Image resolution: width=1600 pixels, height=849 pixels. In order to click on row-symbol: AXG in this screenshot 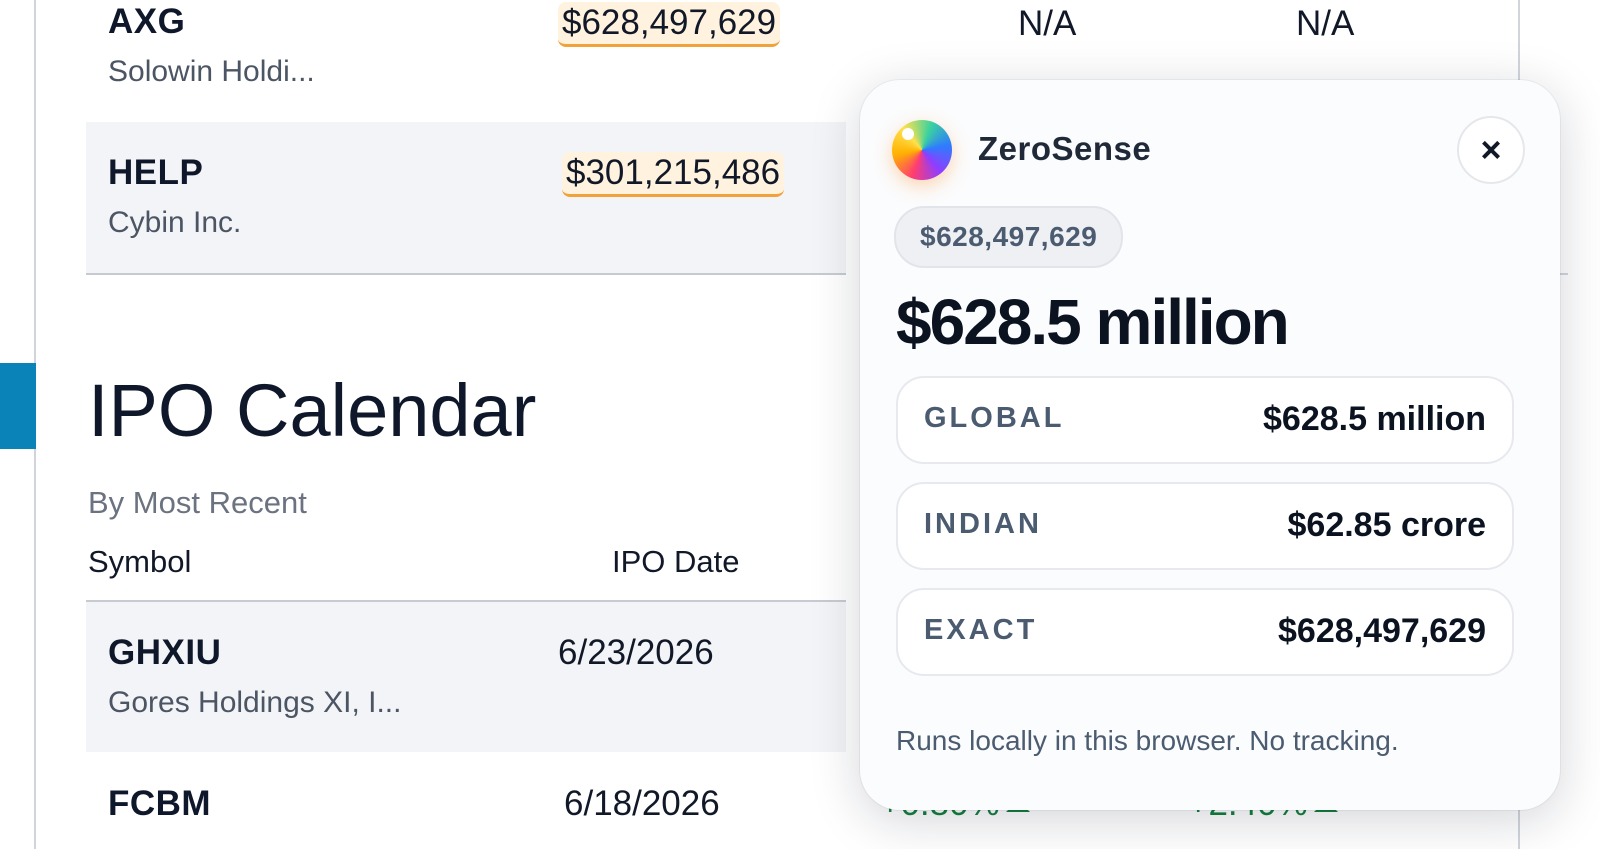, I will do `click(146, 22)`.